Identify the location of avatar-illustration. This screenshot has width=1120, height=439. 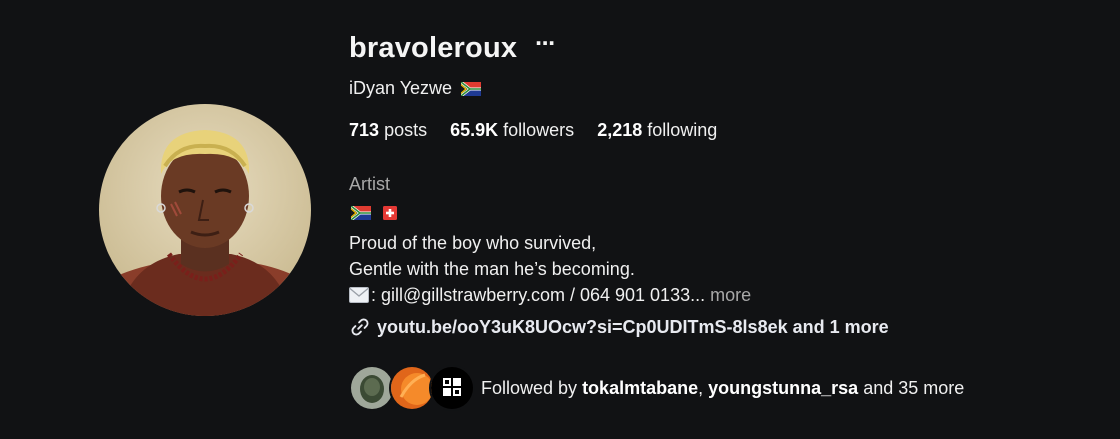
(205, 210).